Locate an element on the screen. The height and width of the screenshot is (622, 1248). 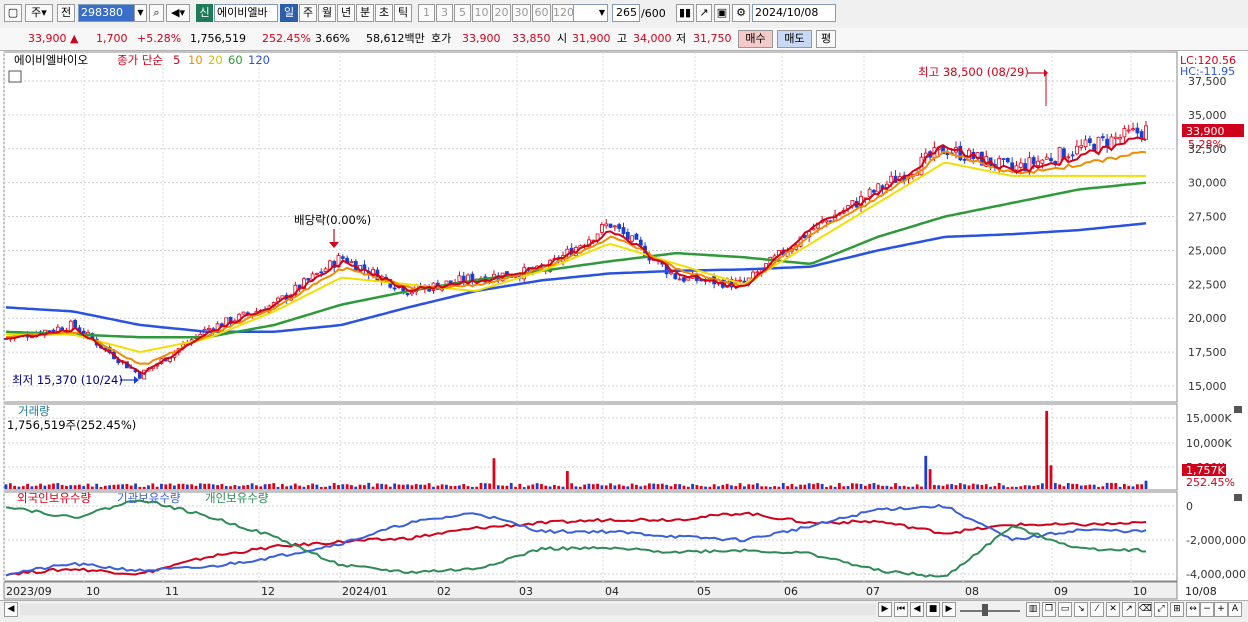
dropdown-arrow-icon: ▼ is located at coordinates (140, 13).